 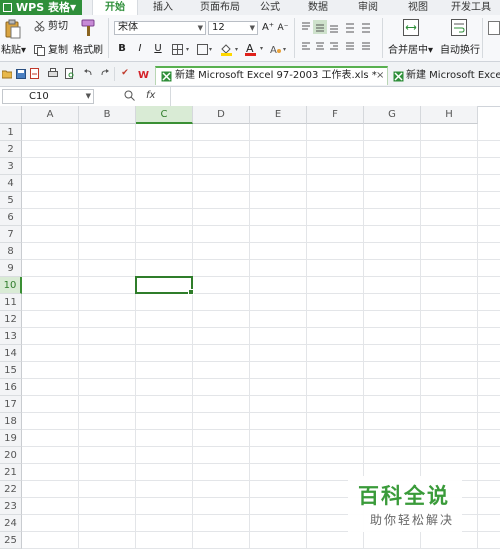 I want to click on wrap-text-icon, so click(x=459, y=28).